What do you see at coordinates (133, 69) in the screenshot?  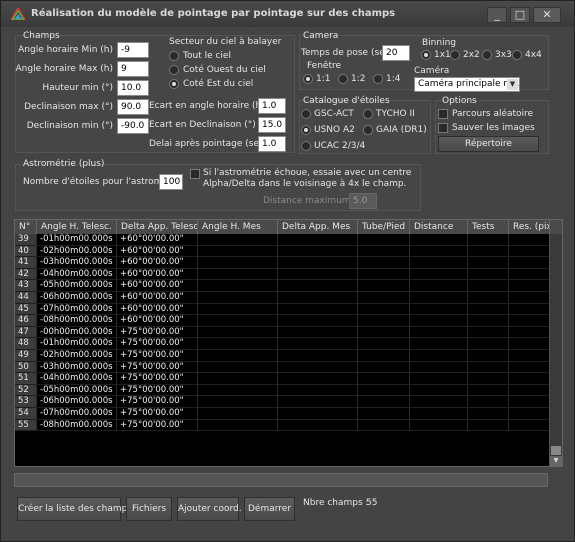 I see `ah-max-input: 9` at bounding box center [133, 69].